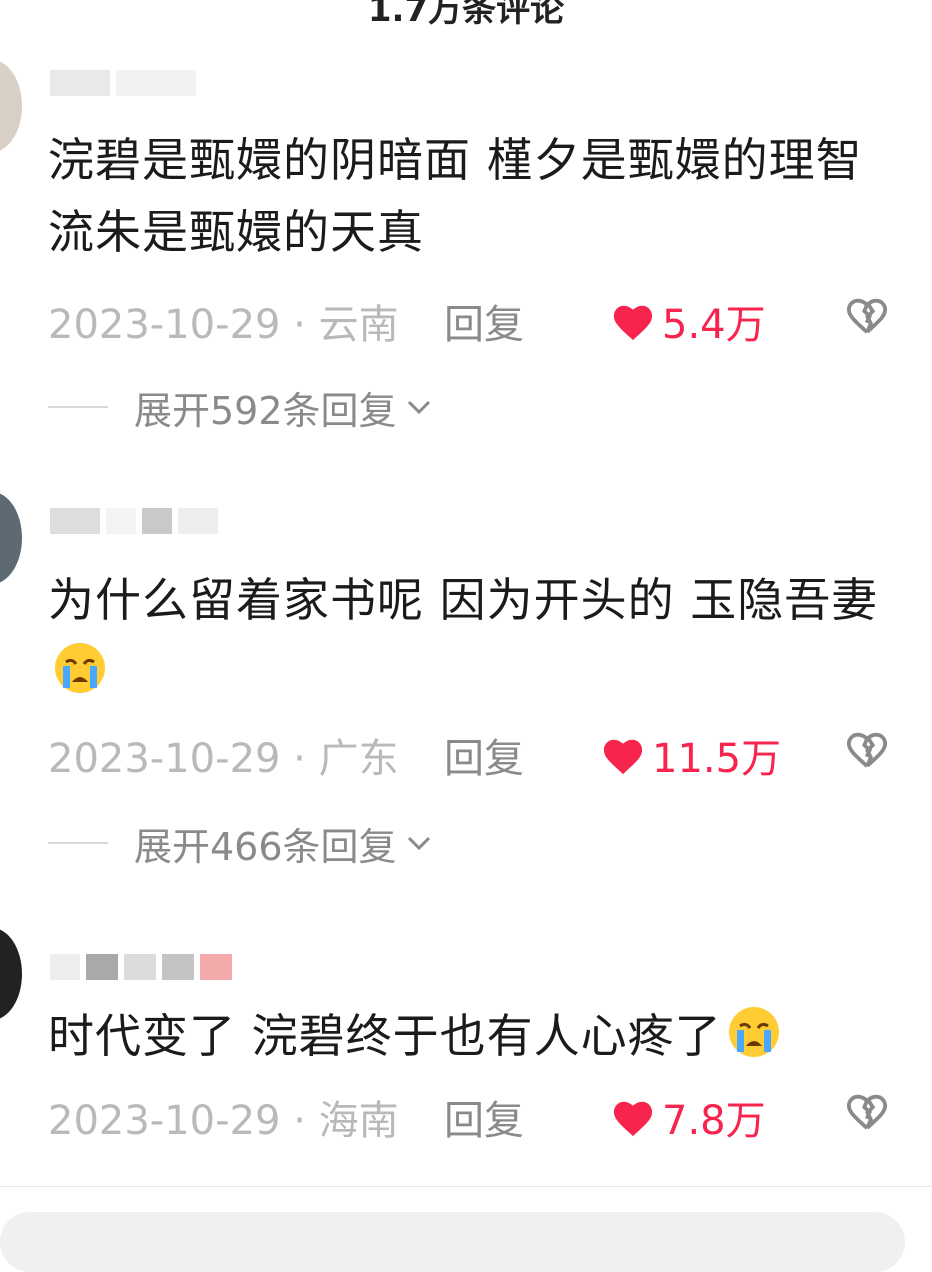 The width and height of the screenshot is (932, 1272). Describe the element at coordinates (478, 636) in the screenshot. I see `comment-text: 为什么留着家书呢 因为开头的 玉隐吾妻` at that location.